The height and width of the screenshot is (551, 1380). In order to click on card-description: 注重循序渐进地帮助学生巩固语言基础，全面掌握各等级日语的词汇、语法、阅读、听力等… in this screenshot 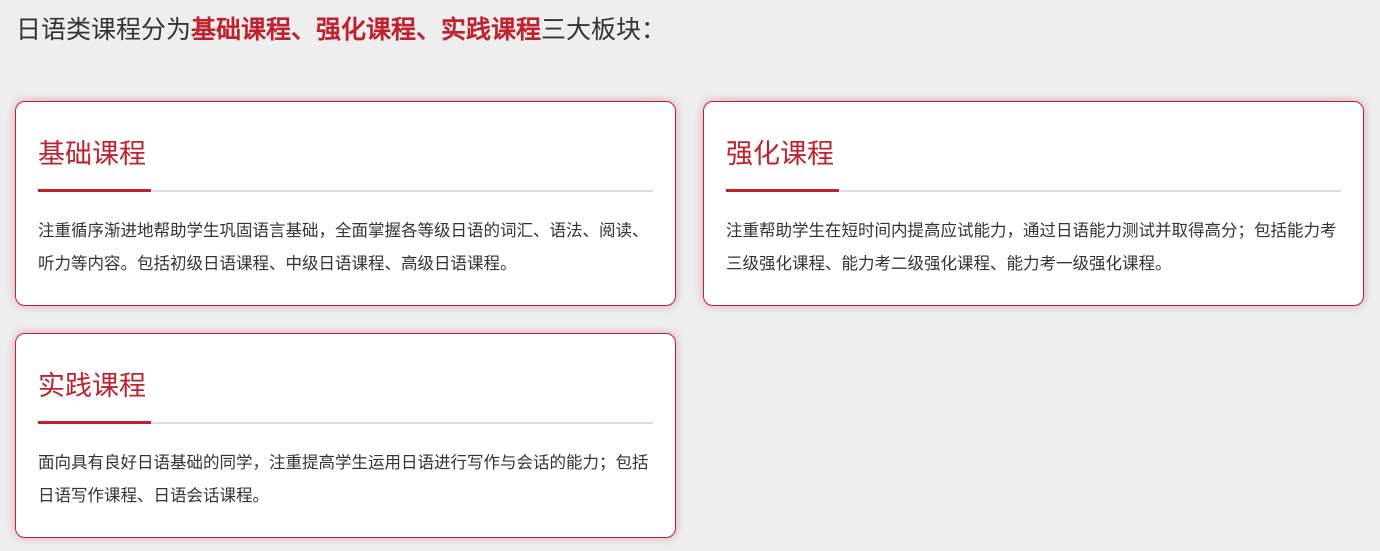, I will do `click(343, 247)`.